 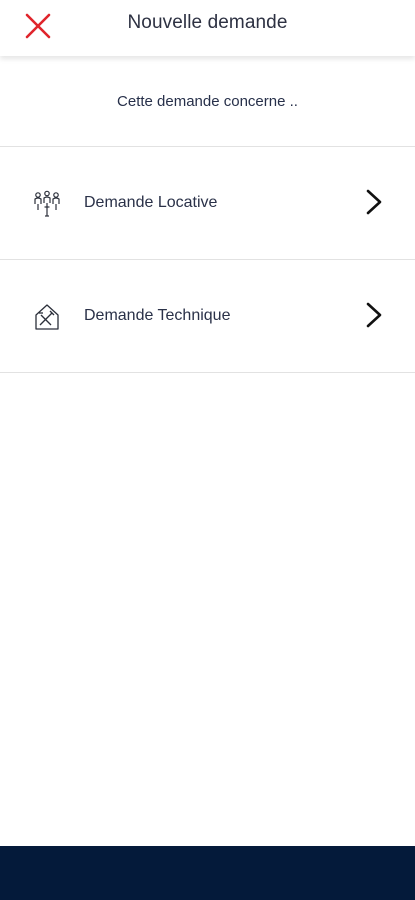 I want to click on app-header: Nouvelle demande, so click(x=207, y=28).